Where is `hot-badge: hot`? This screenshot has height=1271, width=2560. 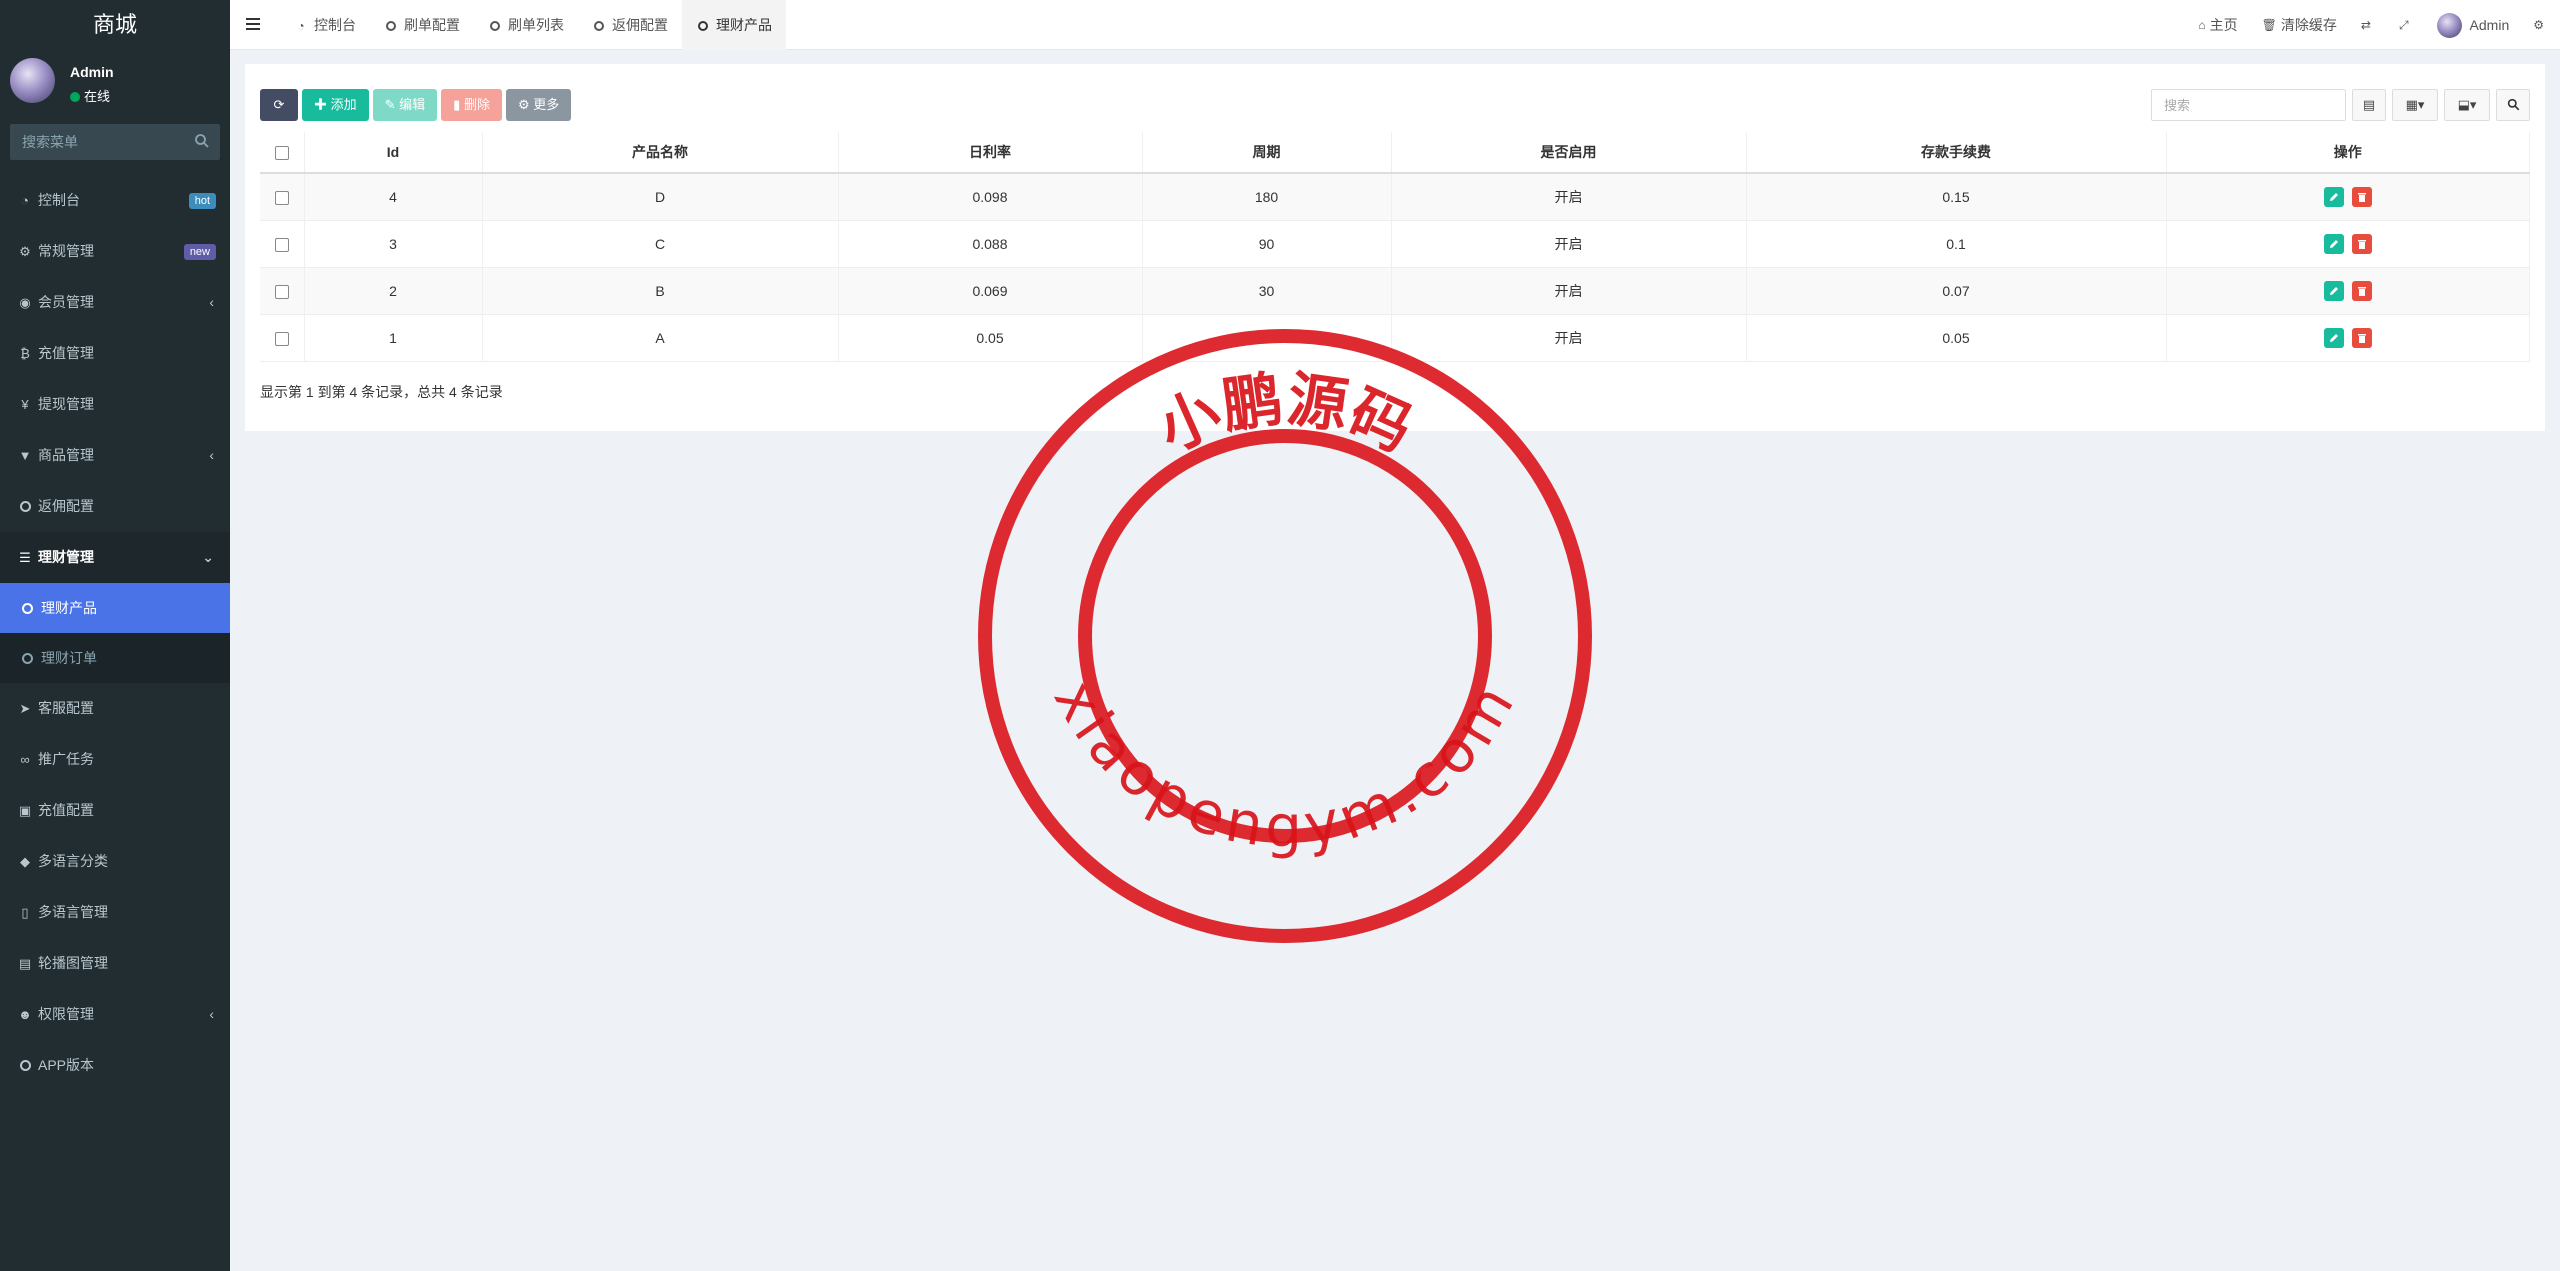
hot-badge: hot is located at coordinates (202, 201).